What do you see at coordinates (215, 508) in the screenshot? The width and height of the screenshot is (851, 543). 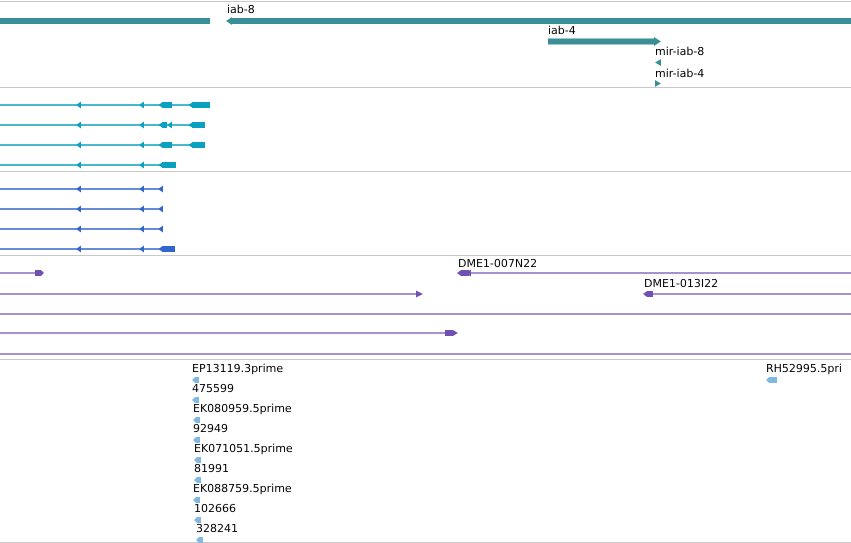 I see `feature-label: 102666` at bounding box center [215, 508].